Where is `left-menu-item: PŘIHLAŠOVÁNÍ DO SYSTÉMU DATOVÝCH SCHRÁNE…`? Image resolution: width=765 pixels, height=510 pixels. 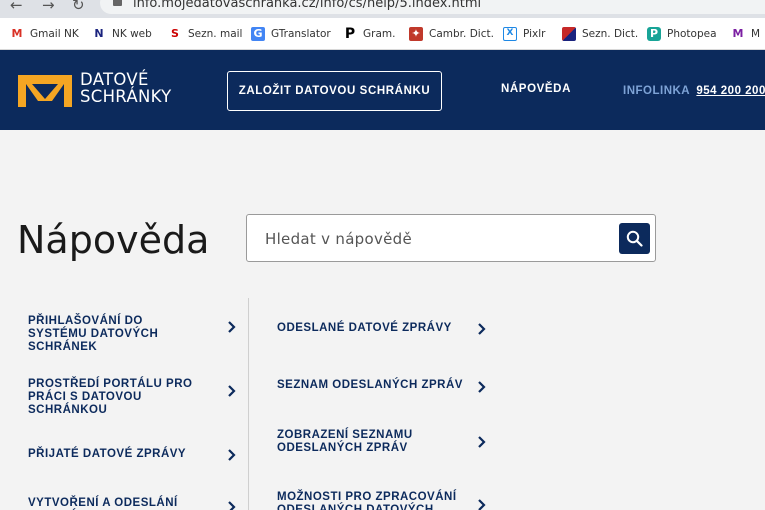 left-menu-item: PŘIHLAŠOVÁNÍ DO SYSTÉMU DATOVÝCH SCHRÁNE… is located at coordinates (115, 334).